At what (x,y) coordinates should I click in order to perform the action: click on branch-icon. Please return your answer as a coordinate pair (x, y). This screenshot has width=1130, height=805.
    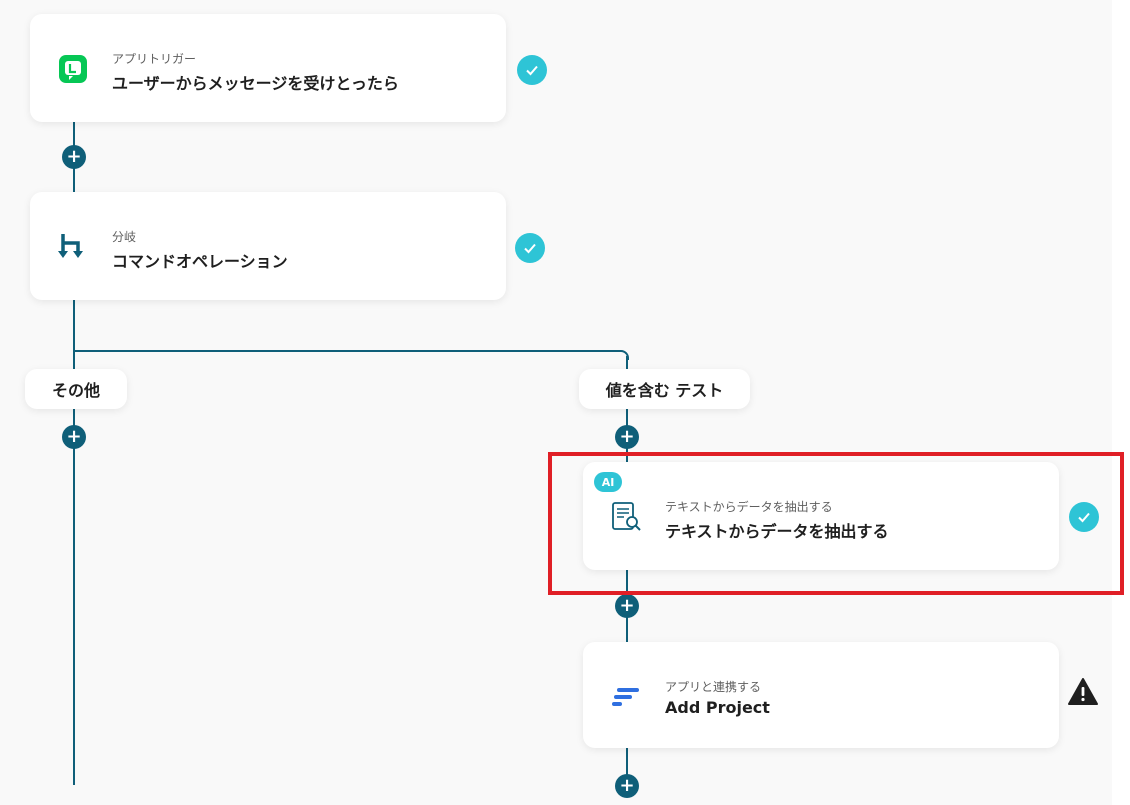
    Looking at the image, I should click on (73, 247).